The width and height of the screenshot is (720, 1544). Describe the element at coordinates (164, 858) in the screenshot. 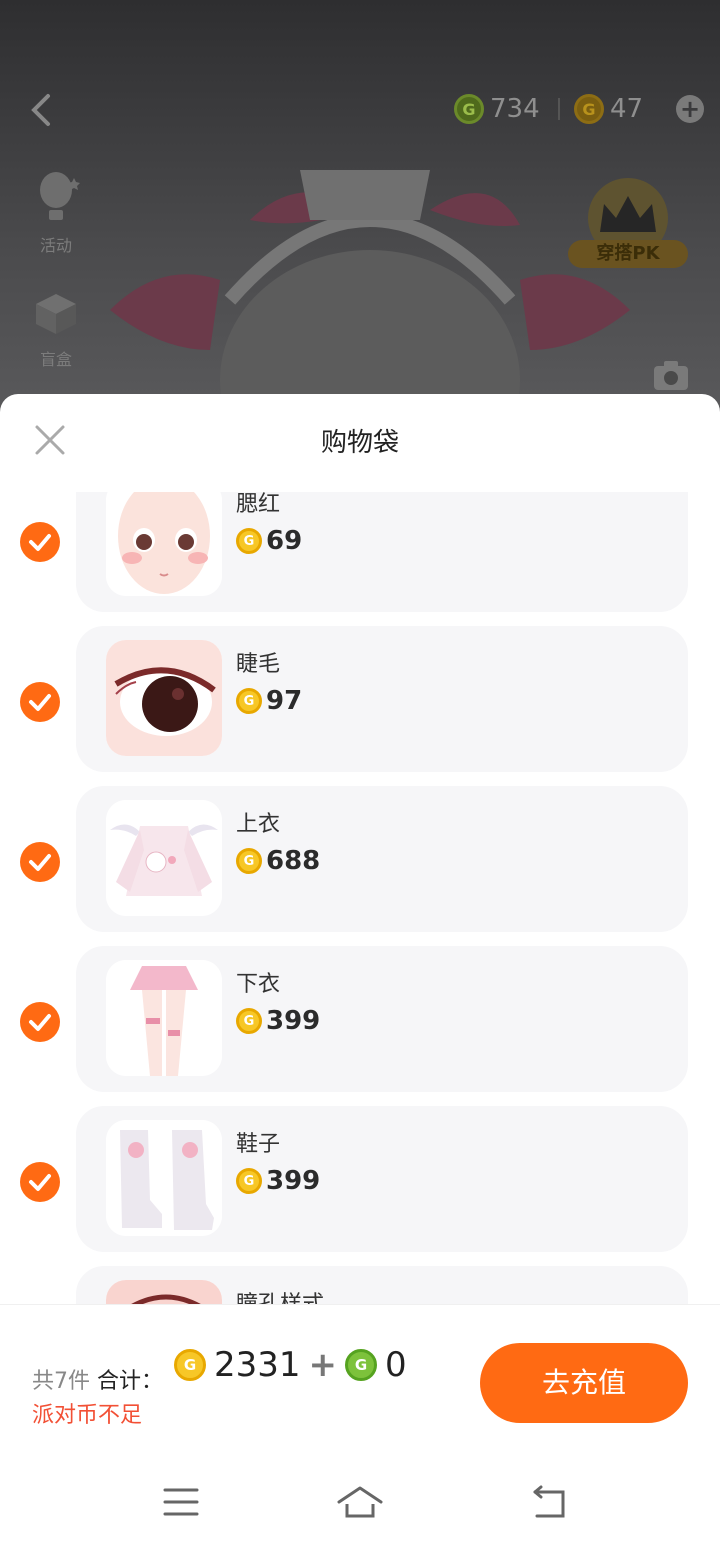

I see `pink-top-thumbnail` at that location.